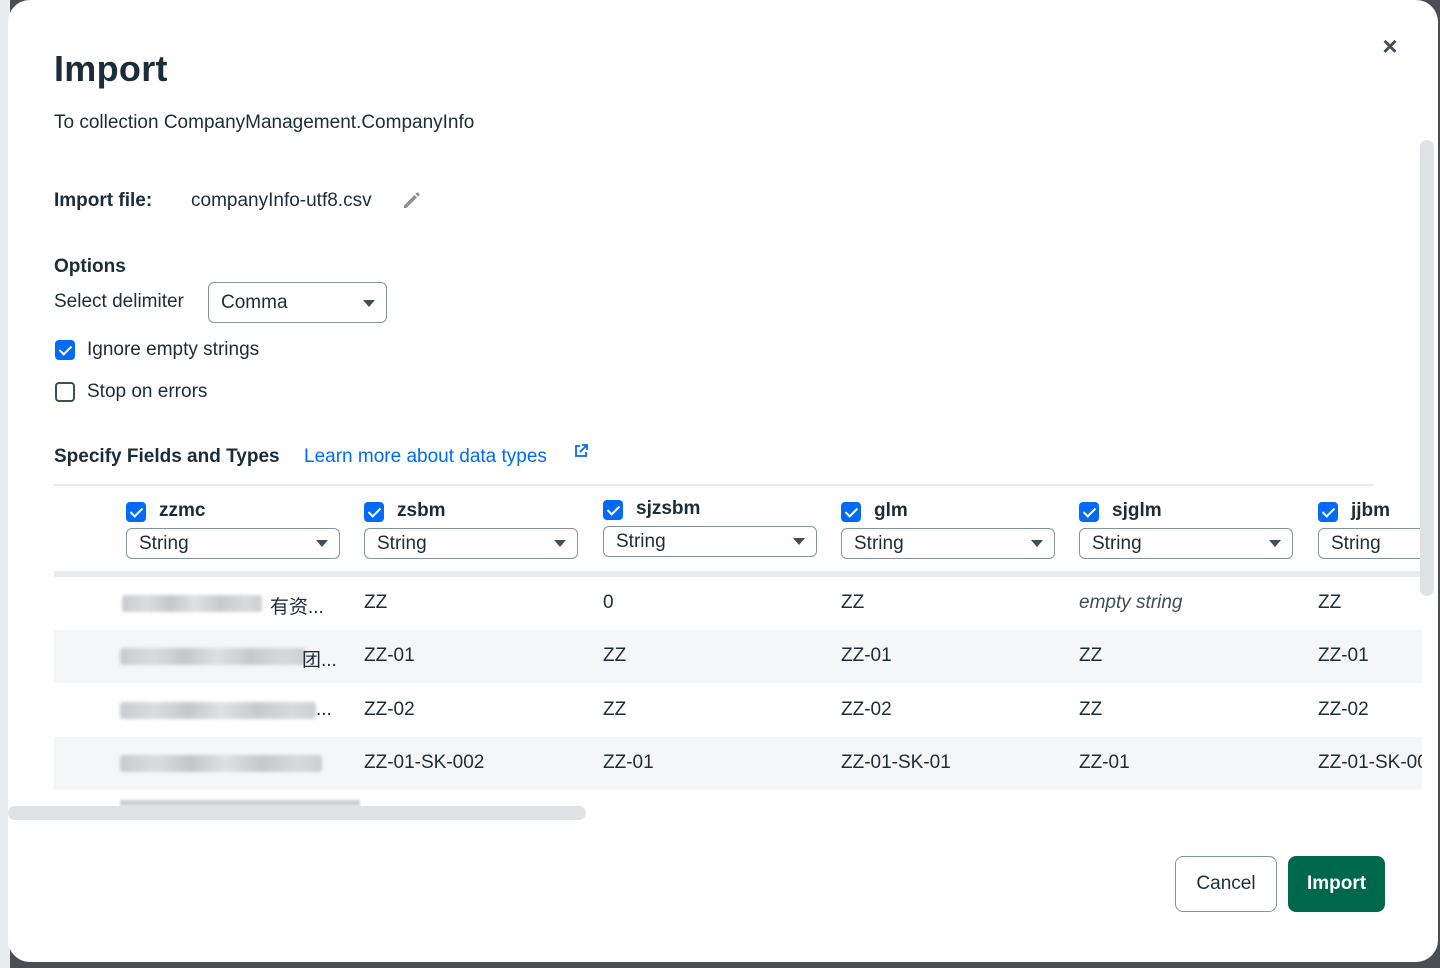 This screenshot has width=1440, height=968. I want to click on column-header-sjglm: sjglm String, so click(1189, 531).